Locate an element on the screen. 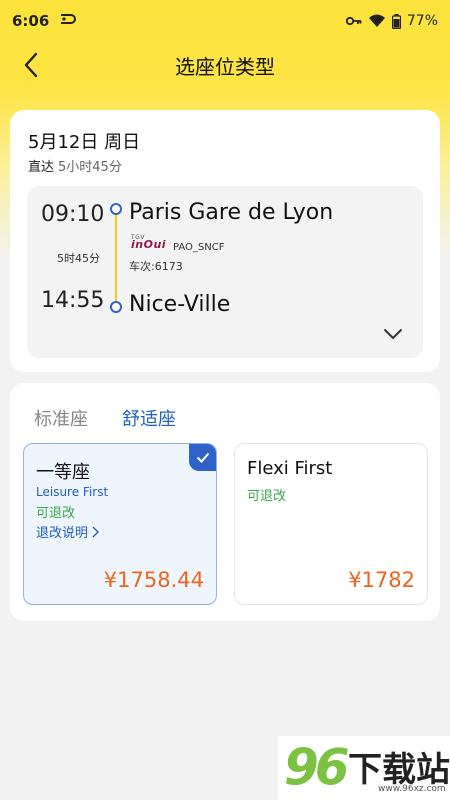  train-brand-logo: TGV inOui is located at coordinates (148, 242).